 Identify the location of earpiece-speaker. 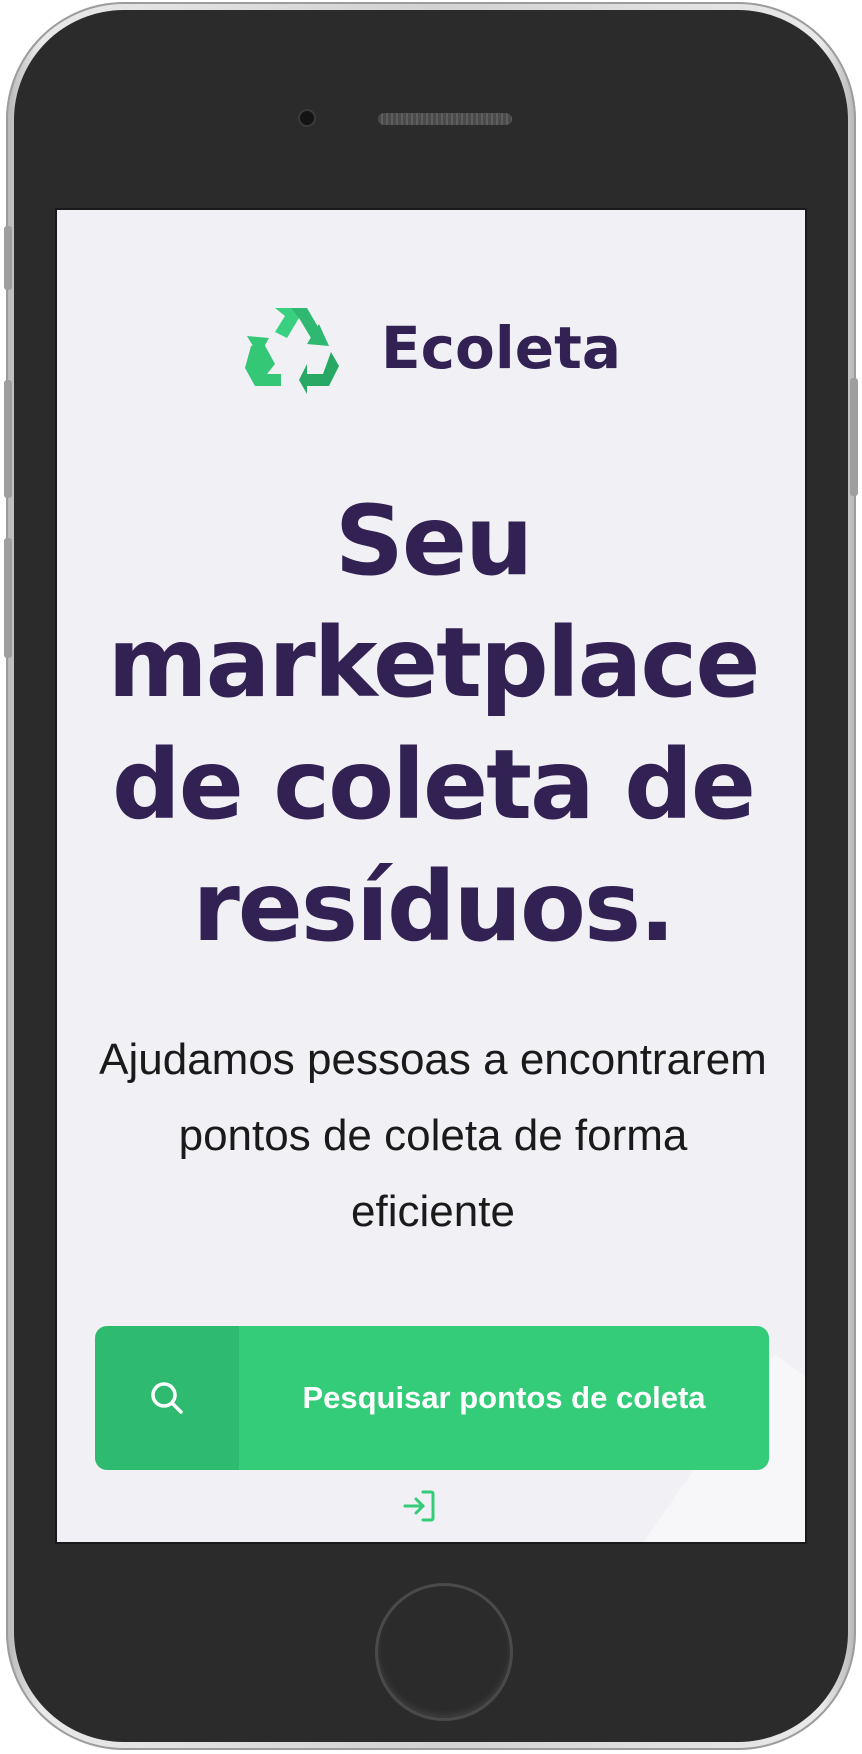
(445, 119).